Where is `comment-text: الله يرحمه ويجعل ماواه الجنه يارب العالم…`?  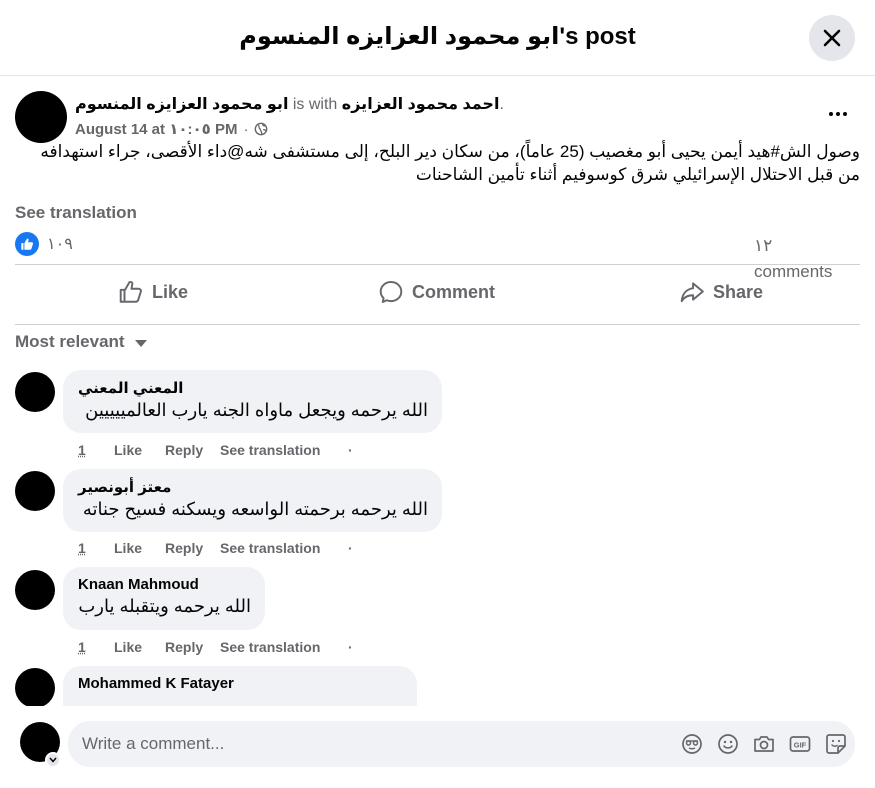
comment-text: الله يرحمه ويجعل ماواه الجنه يارب العالم… is located at coordinates (256, 410).